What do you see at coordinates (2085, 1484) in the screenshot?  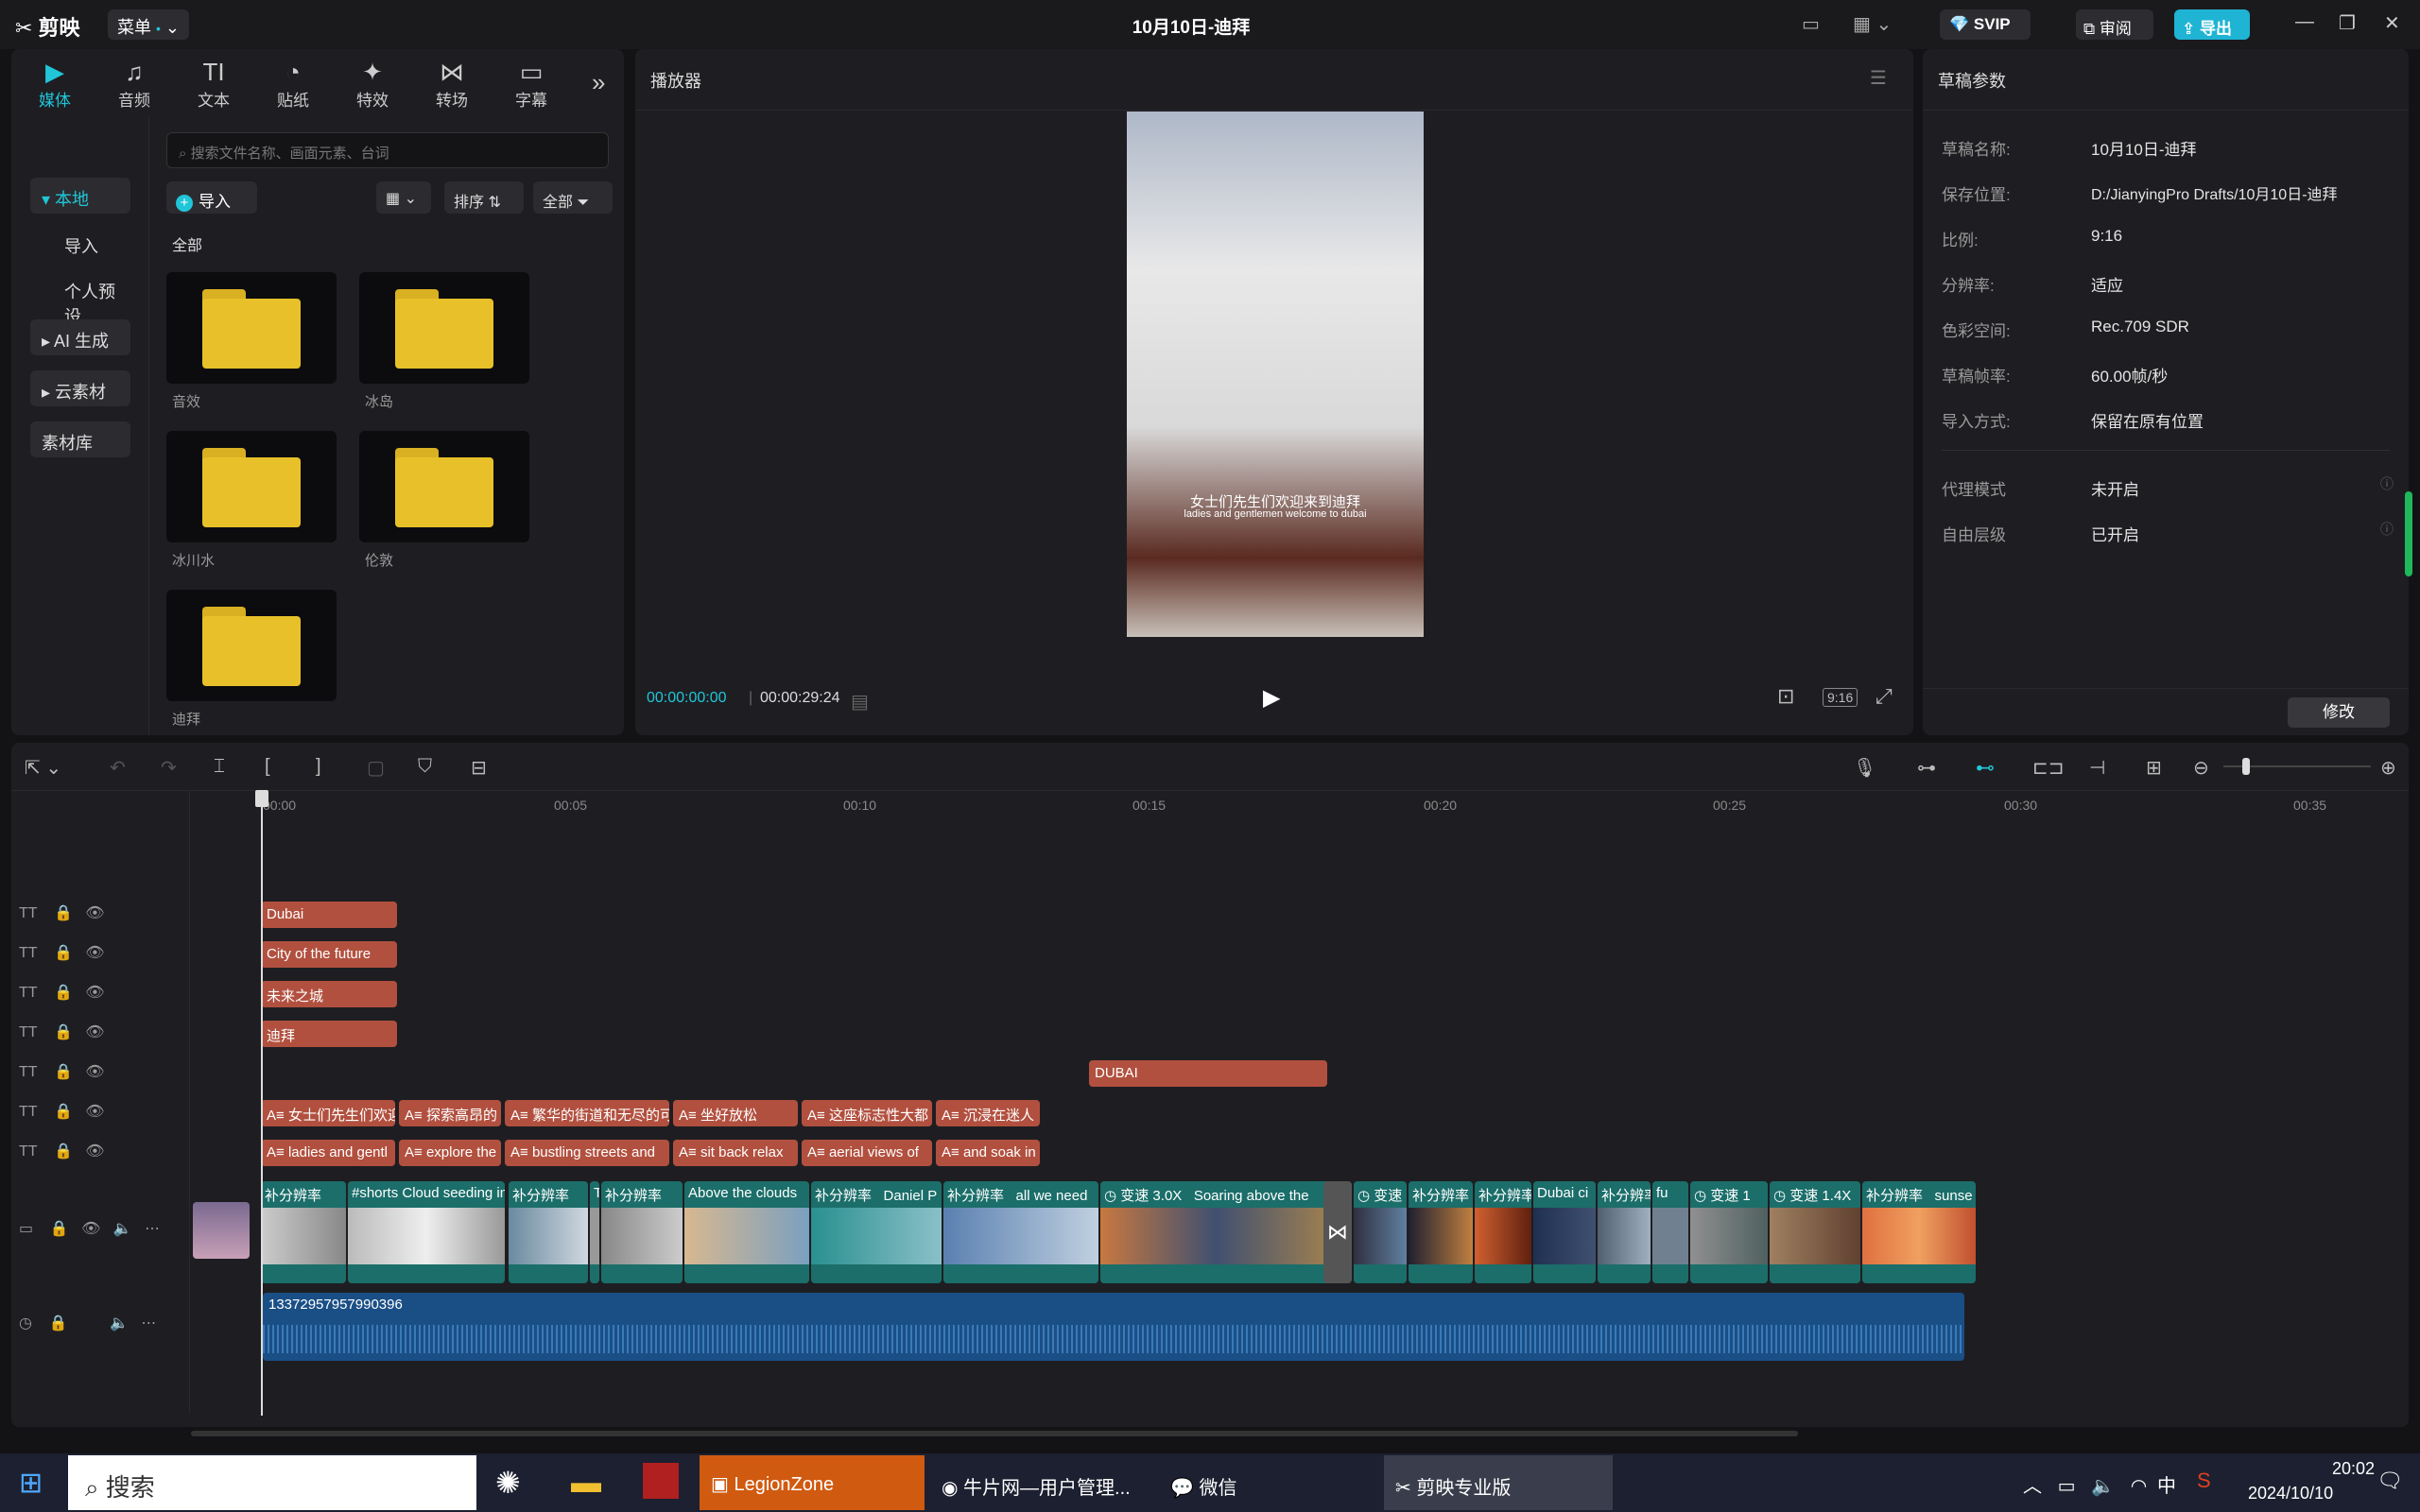 I see `tray-icons: ︿ ▭ 🔈 ◠` at bounding box center [2085, 1484].